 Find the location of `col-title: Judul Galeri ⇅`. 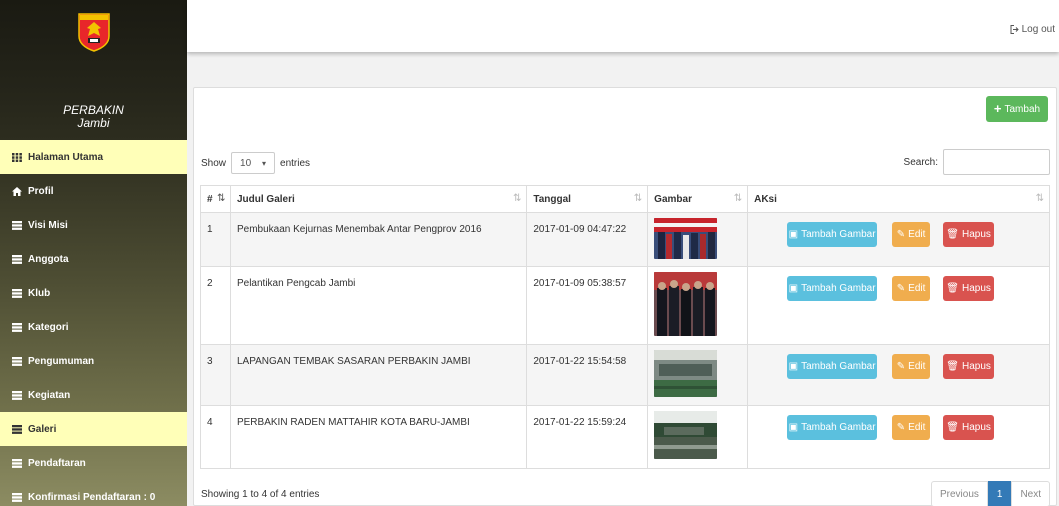

col-title: Judul Galeri ⇅ is located at coordinates (378, 199).